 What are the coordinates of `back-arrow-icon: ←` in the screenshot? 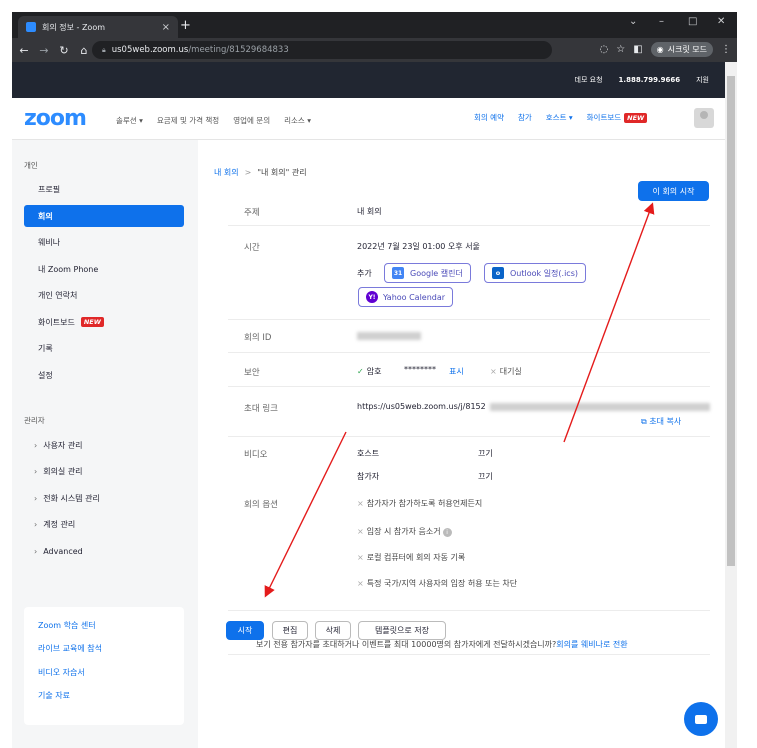 It's located at (24, 50).